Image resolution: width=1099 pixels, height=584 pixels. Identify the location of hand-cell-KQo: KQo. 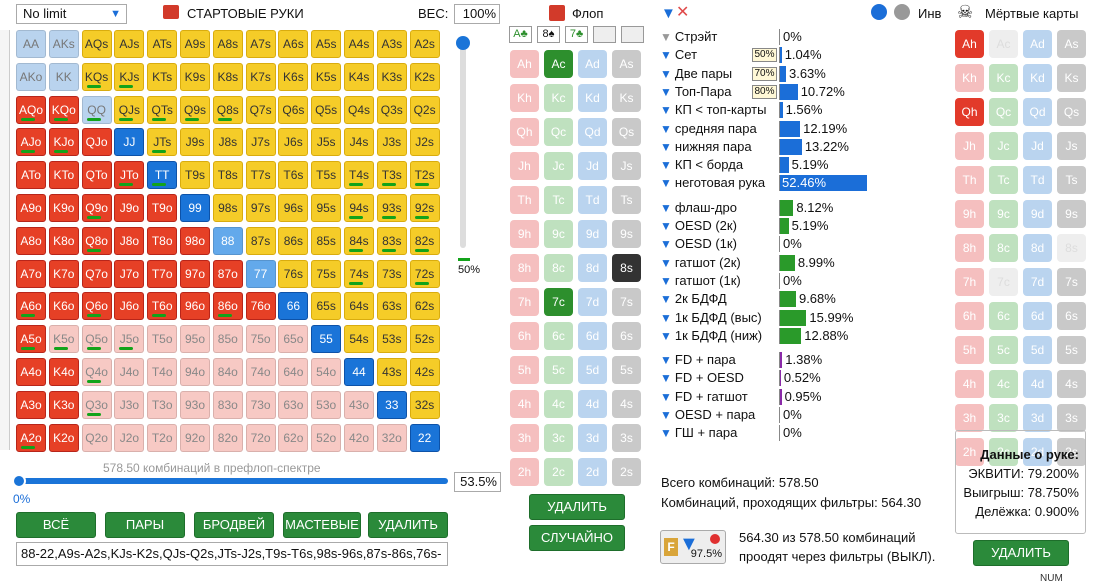
(63, 109).